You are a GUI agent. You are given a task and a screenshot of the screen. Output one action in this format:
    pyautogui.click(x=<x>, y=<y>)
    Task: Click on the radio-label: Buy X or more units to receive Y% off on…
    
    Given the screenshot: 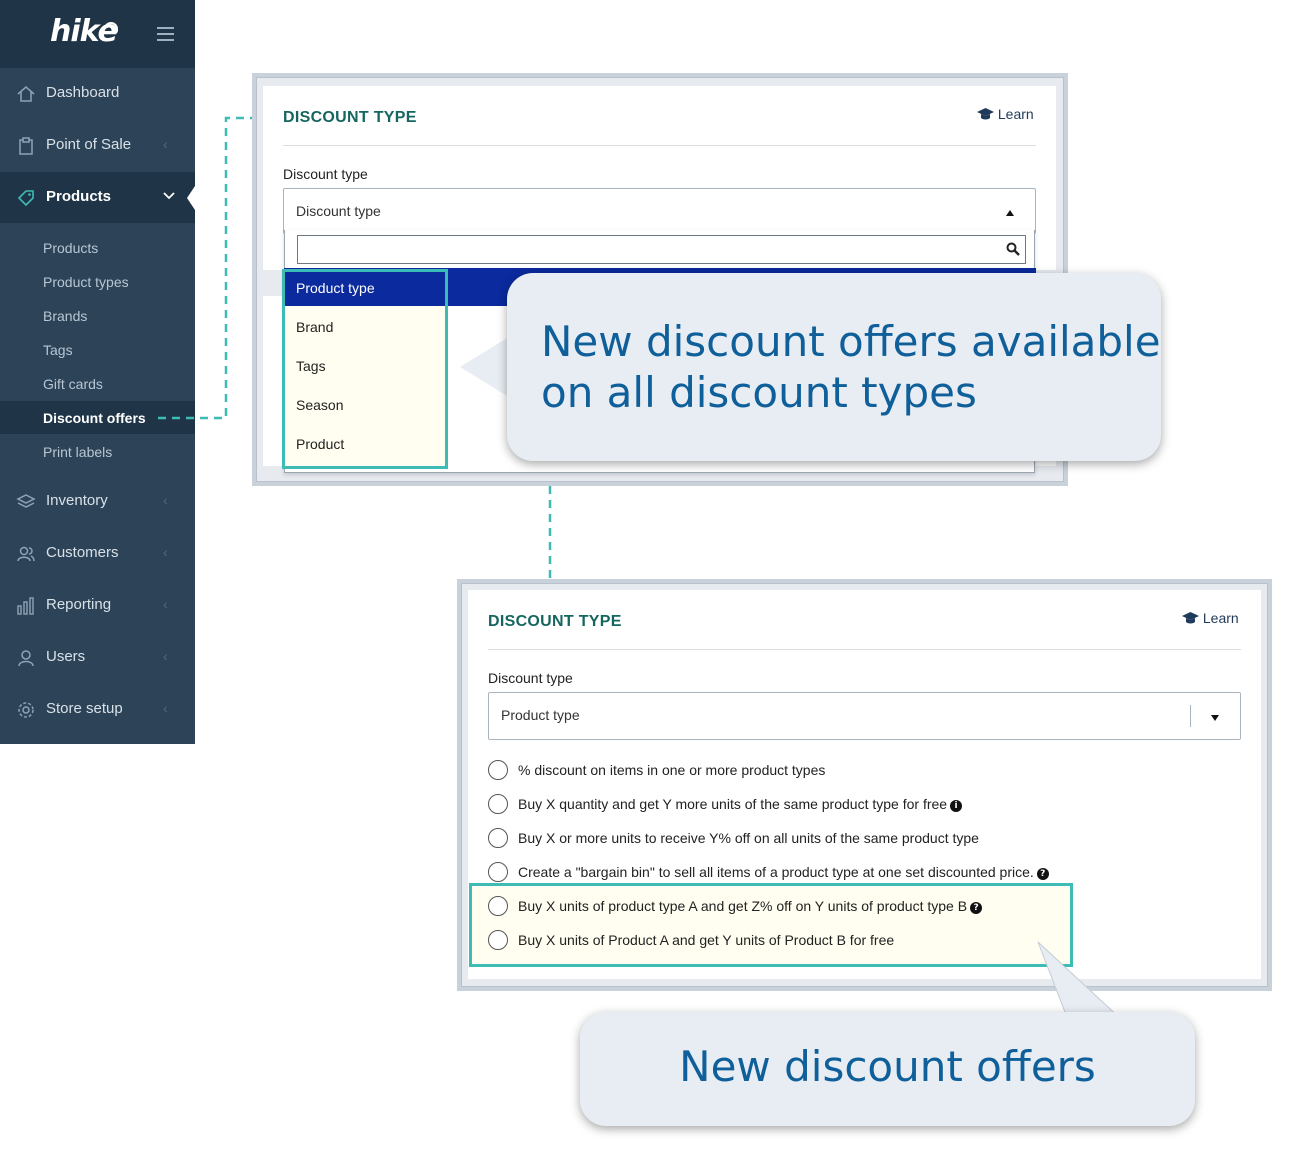 What is the action you would take?
    pyautogui.click(x=748, y=838)
    